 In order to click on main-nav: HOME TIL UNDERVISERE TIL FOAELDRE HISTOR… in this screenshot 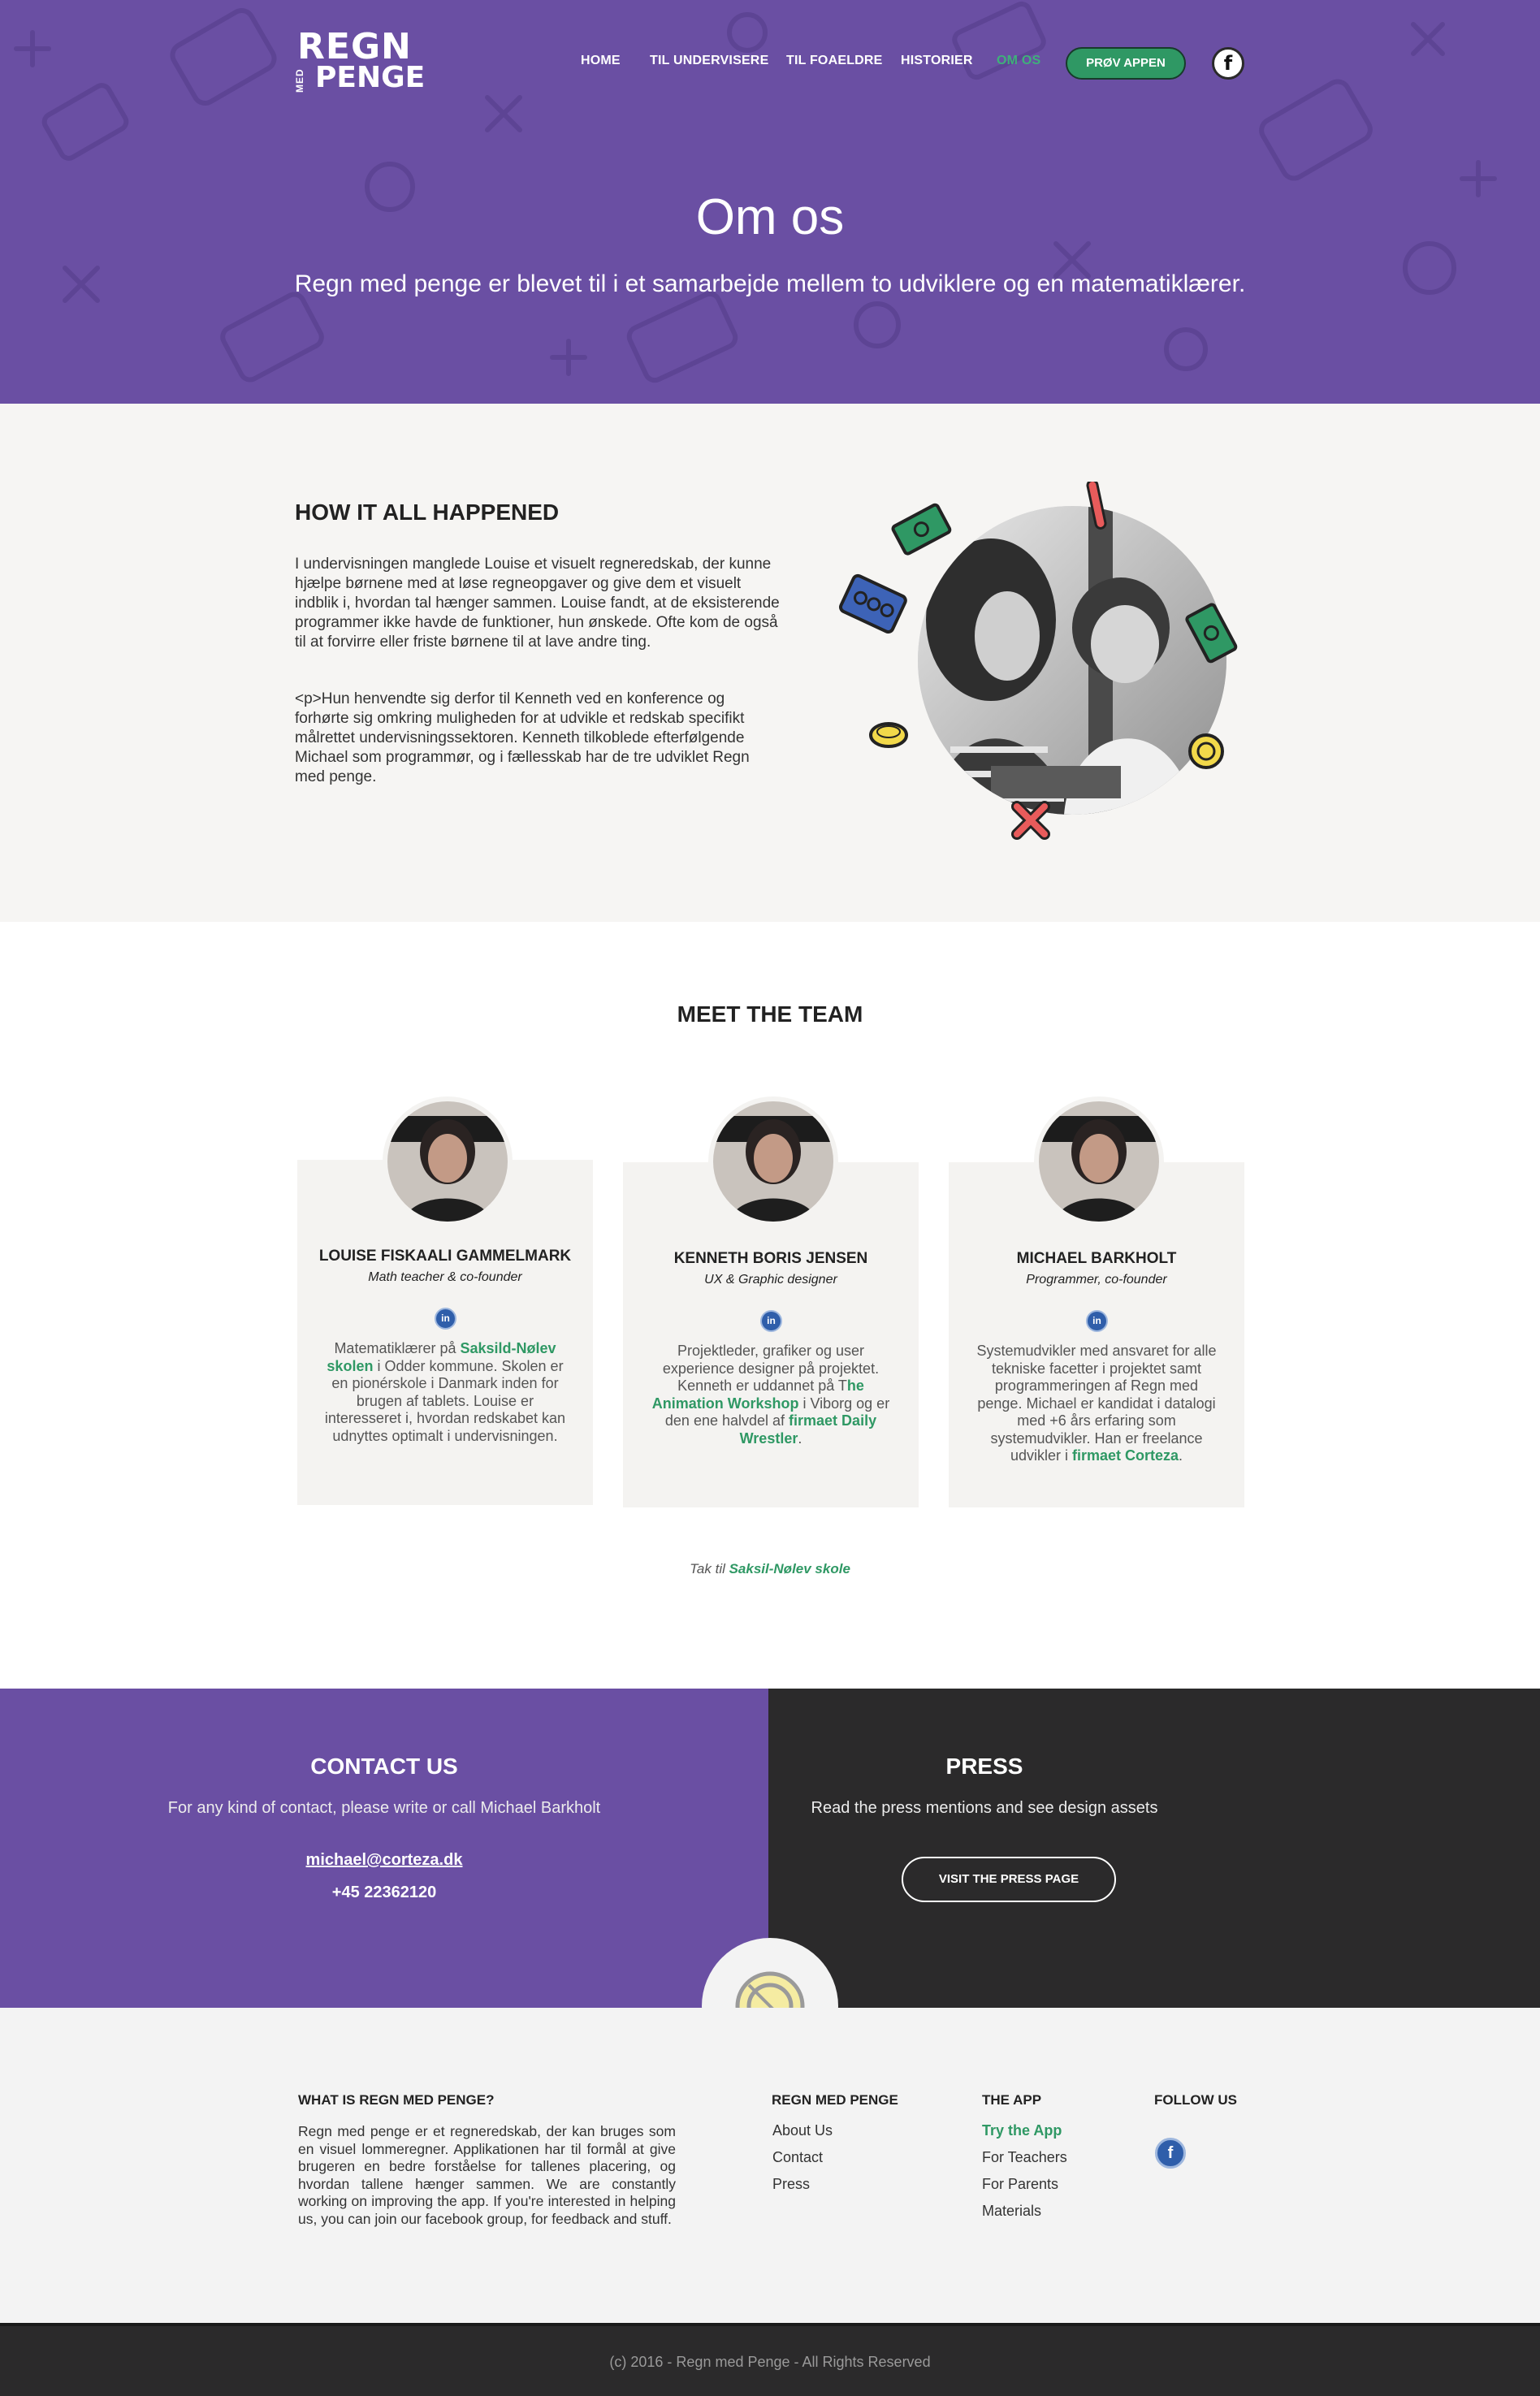, I will do `click(770, 62)`.